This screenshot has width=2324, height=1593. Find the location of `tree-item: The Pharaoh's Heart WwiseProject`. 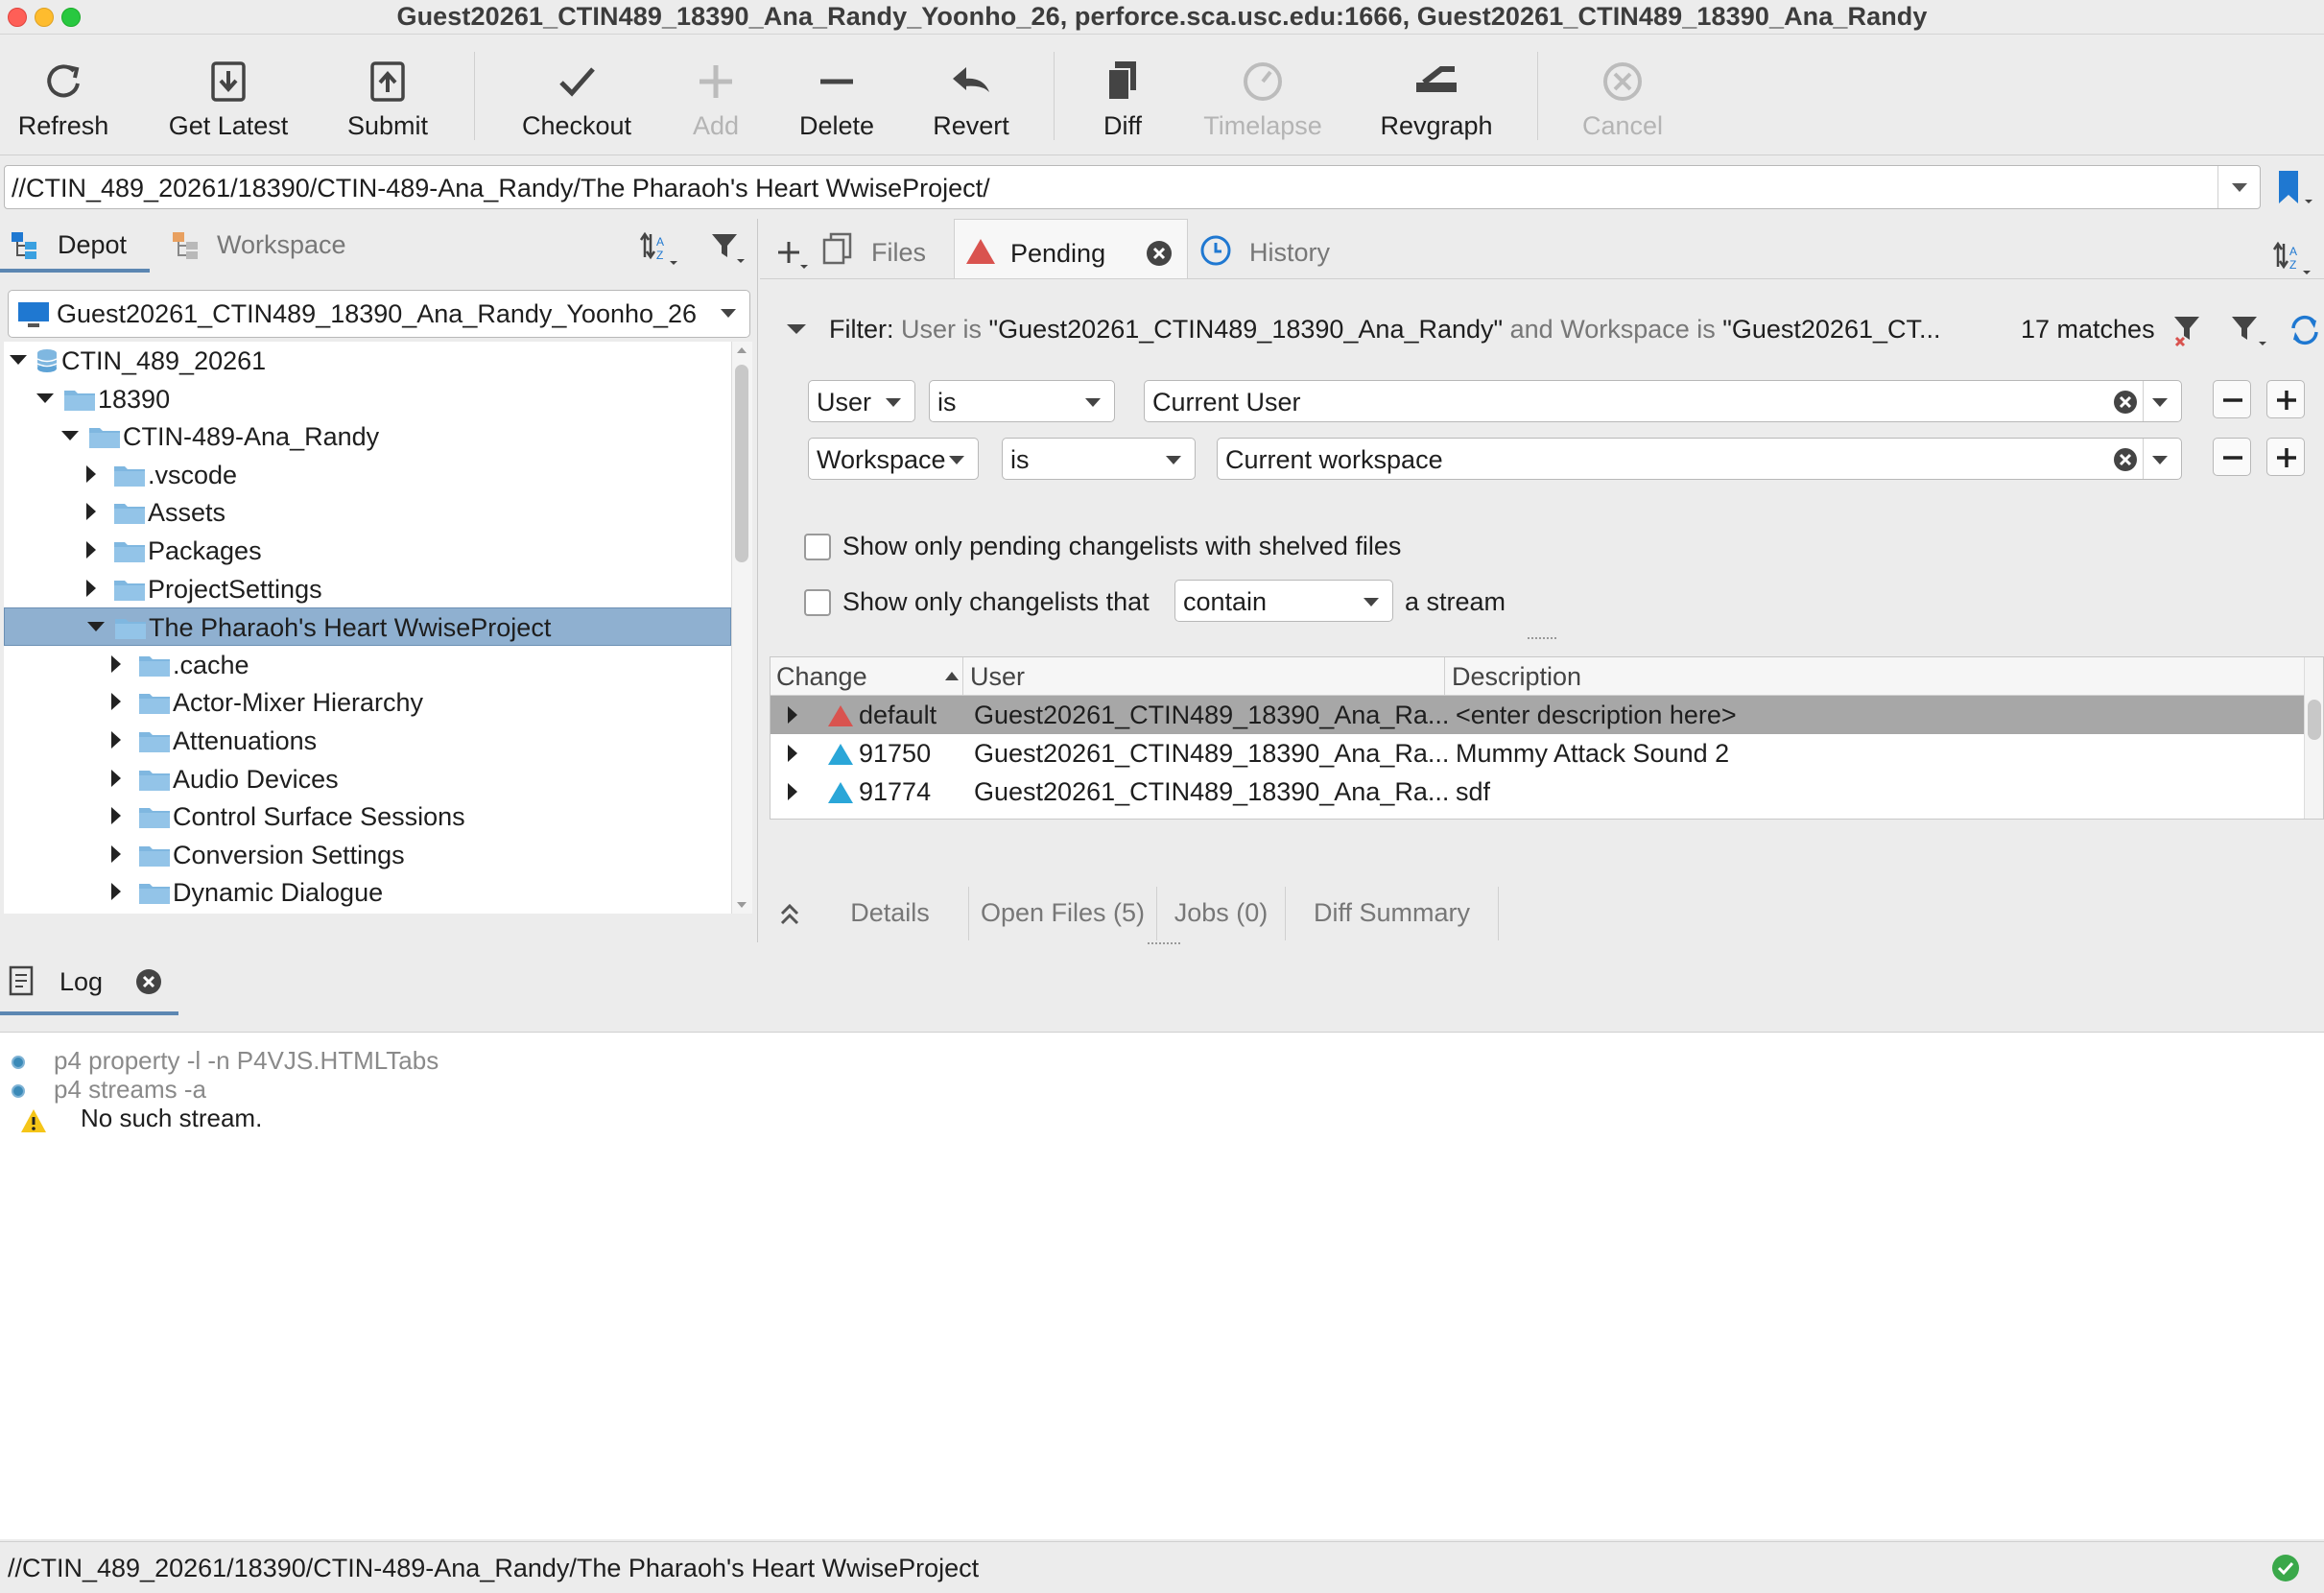

tree-item: The Pharaoh's Heart WwiseProject is located at coordinates (368, 627).